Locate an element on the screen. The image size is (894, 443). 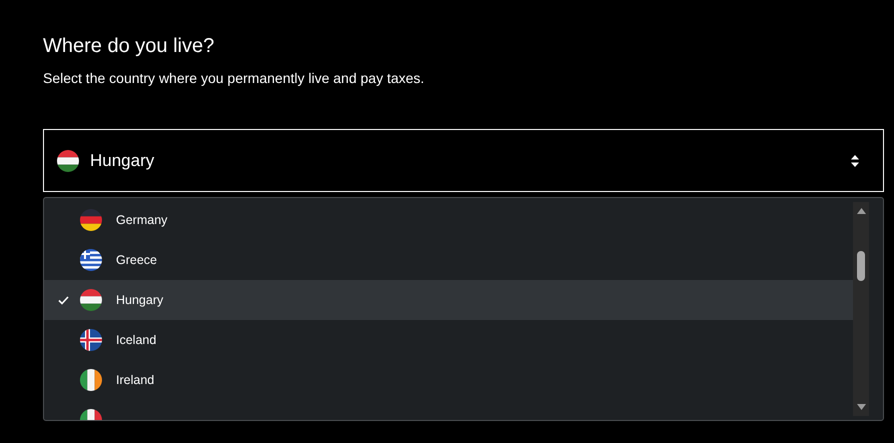
country-option: Hungary is located at coordinates (448, 300).